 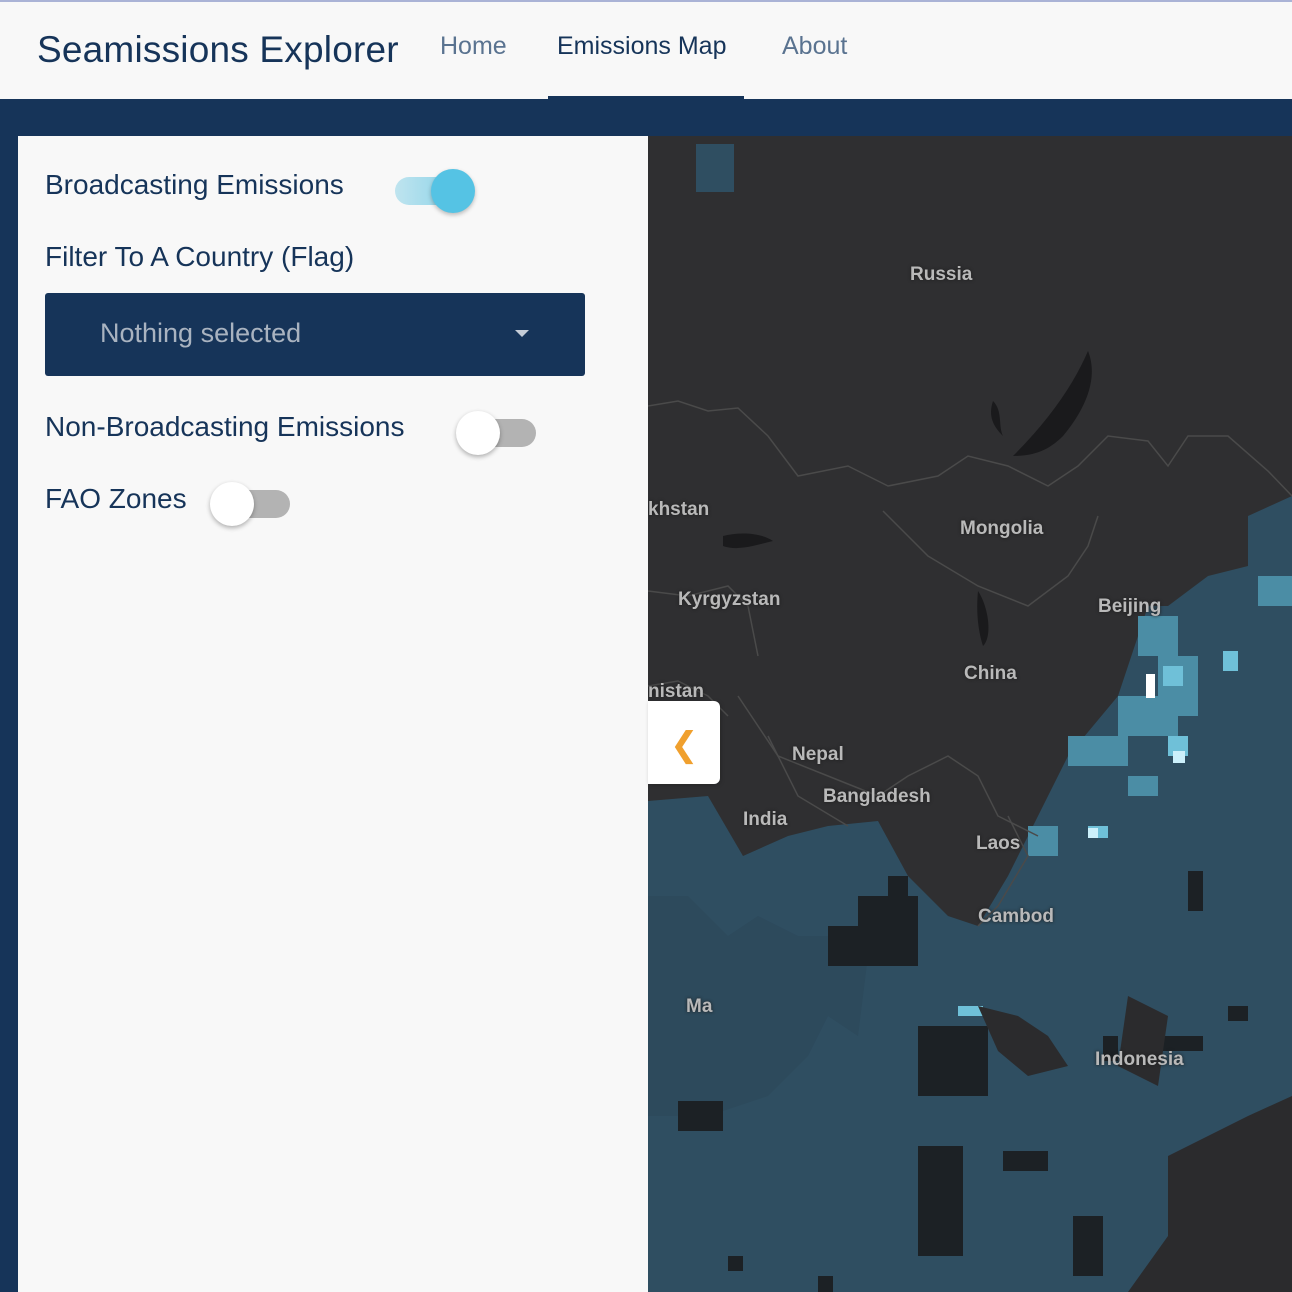 What do you see at coordinates (676, 691) in the screenshot?
I see `map-label-afghanistan: nistan` at bounding box center [676, 691].